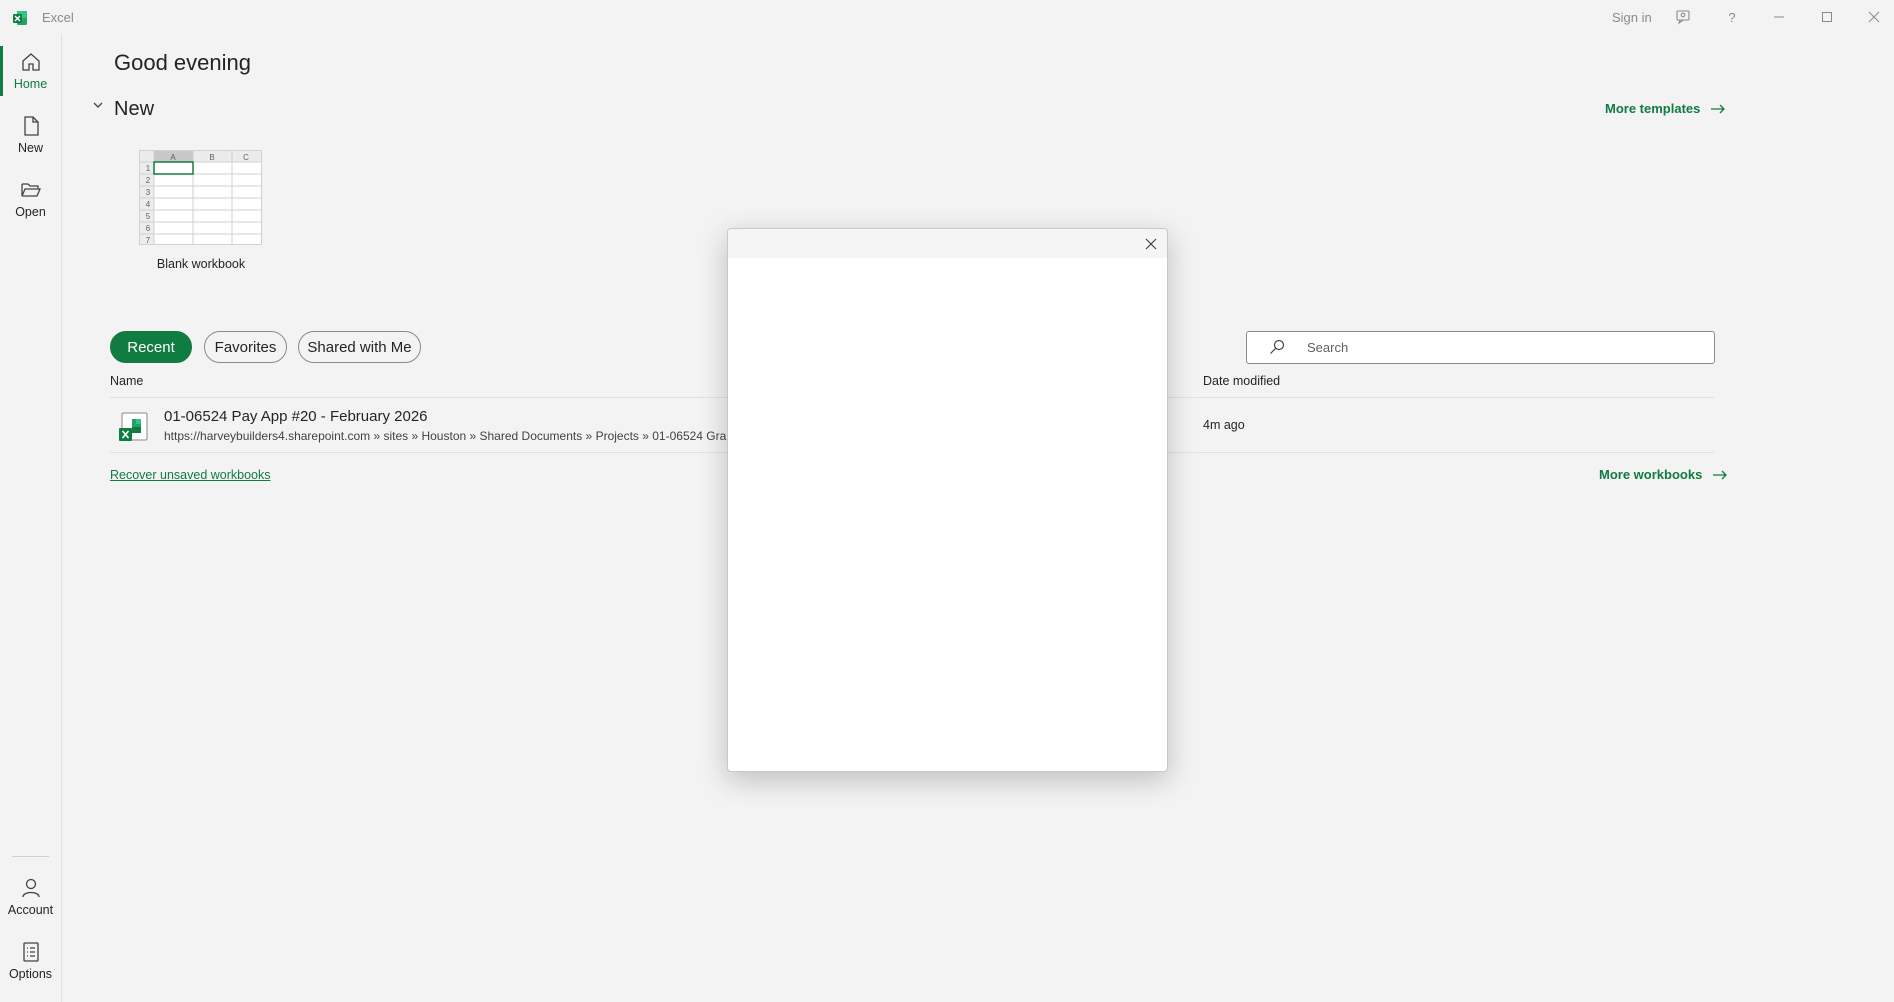  Describe the element at coordinates (1653, 108) in the screenshot. I see `more-templates-label: More templates` at that location.